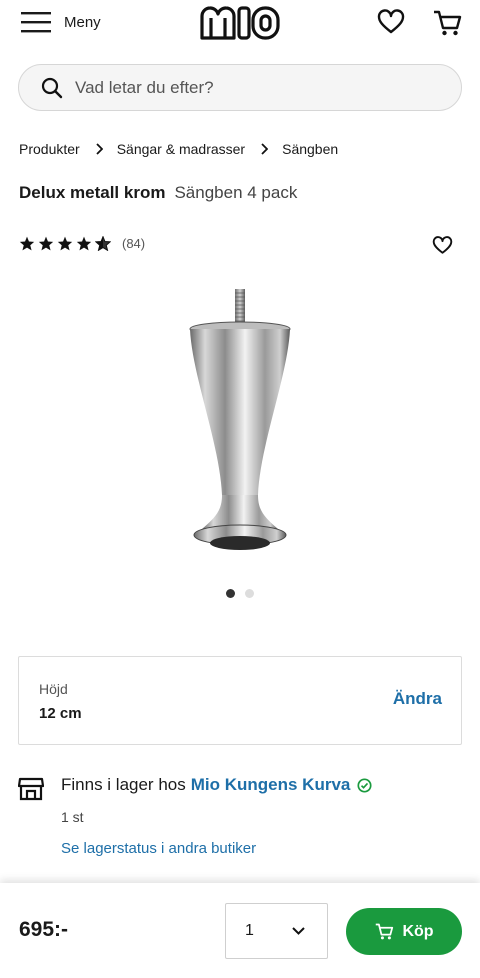 The image size is (480, 978). What do you see at coordinates (92, 192) in the screenshot?
I see `product-name: Delux metall krom` at bounding box center [92, 192].